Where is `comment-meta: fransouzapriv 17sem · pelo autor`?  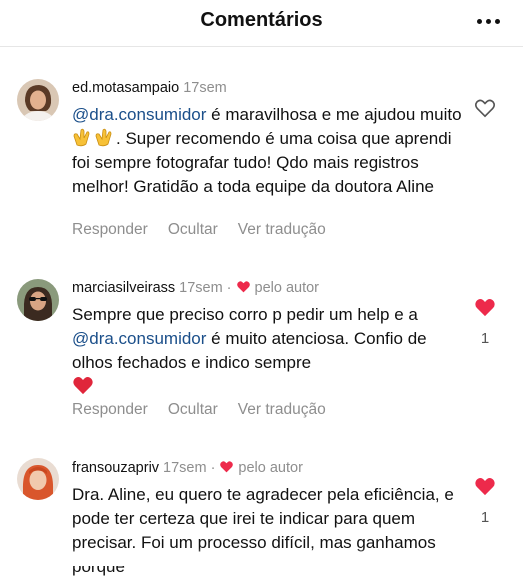
comment-meta: fransouzapriv 17sem · pelo autor is located at coordinates (187, 468).